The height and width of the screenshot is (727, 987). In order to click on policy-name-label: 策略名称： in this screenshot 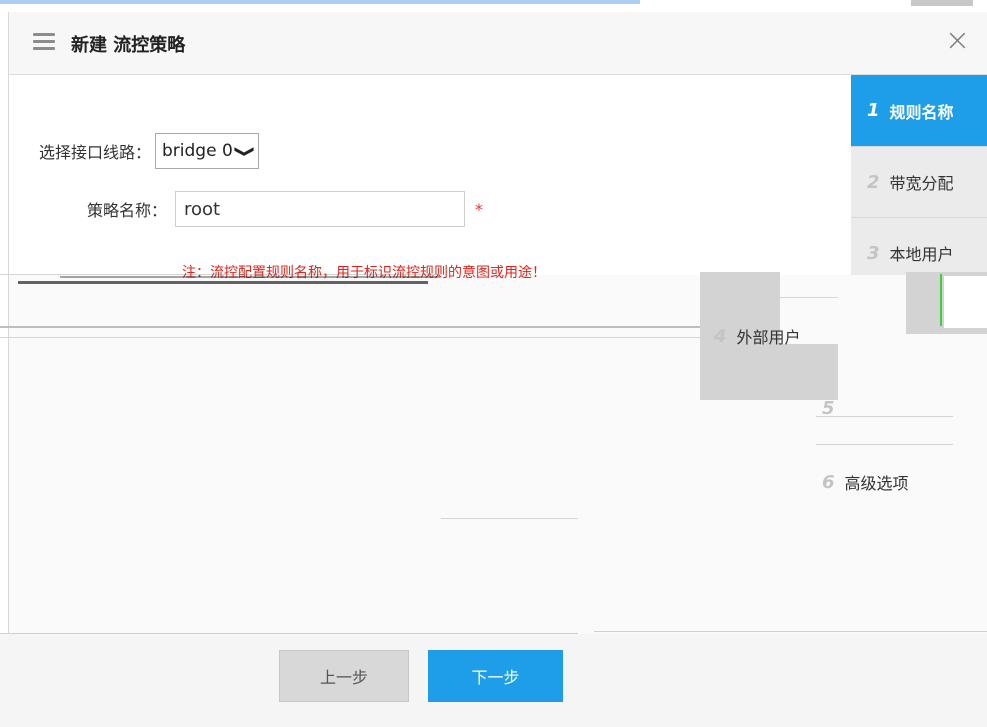, I will do `click(127, 210)`.